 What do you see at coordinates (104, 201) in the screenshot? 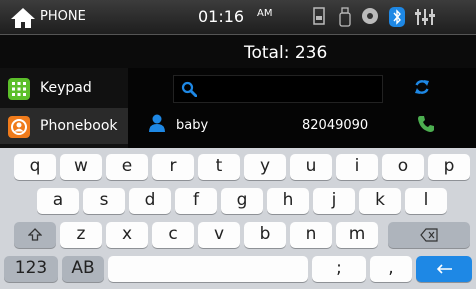
I see `key-s: s` at bounding box center [104, 201].